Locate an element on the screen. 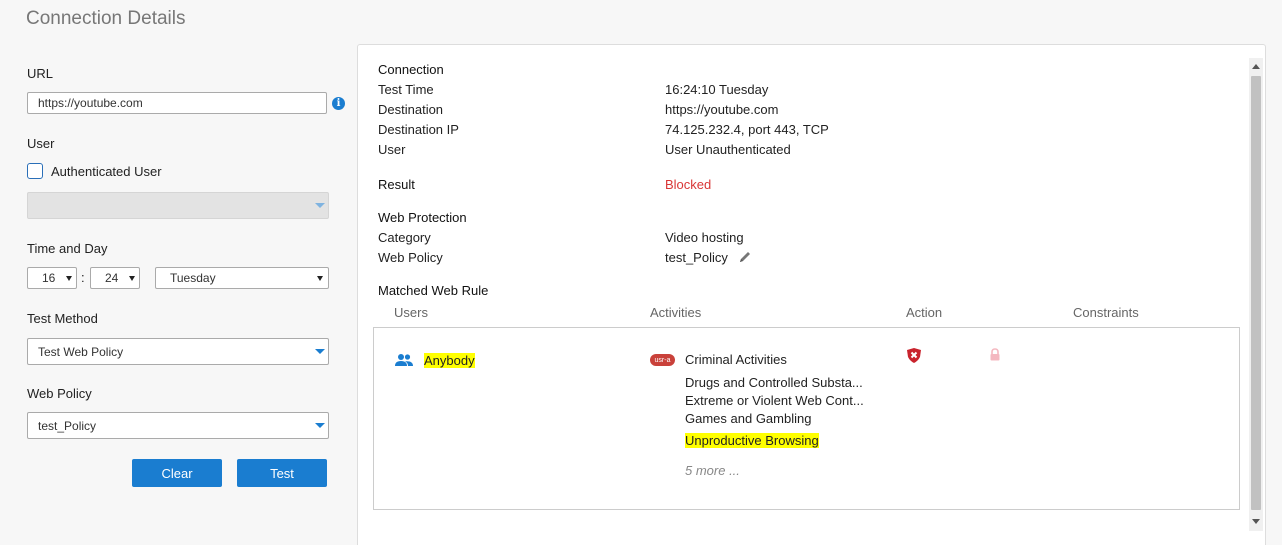  day-select: Tuesday is located at coordinates (242, 278).